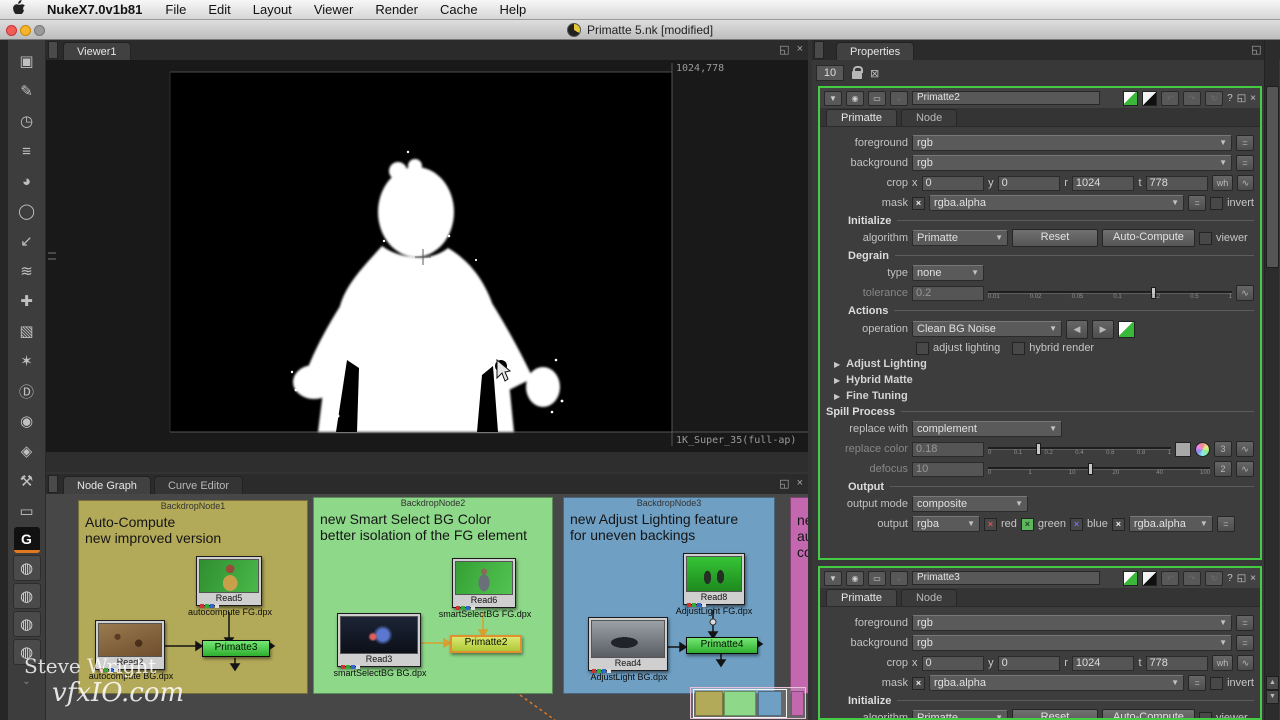 The image size is (1280, 720). What do you see at coordinates (27, 151) in the screenshot?
I see `channel-icon: ≡` at bounding box center [27, 151].